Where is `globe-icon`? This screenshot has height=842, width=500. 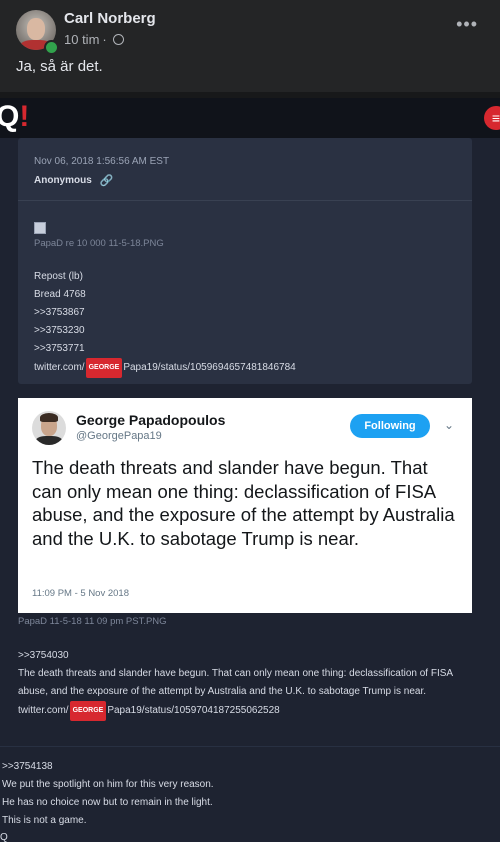 globe-icon is located at coordinates (118, 39).